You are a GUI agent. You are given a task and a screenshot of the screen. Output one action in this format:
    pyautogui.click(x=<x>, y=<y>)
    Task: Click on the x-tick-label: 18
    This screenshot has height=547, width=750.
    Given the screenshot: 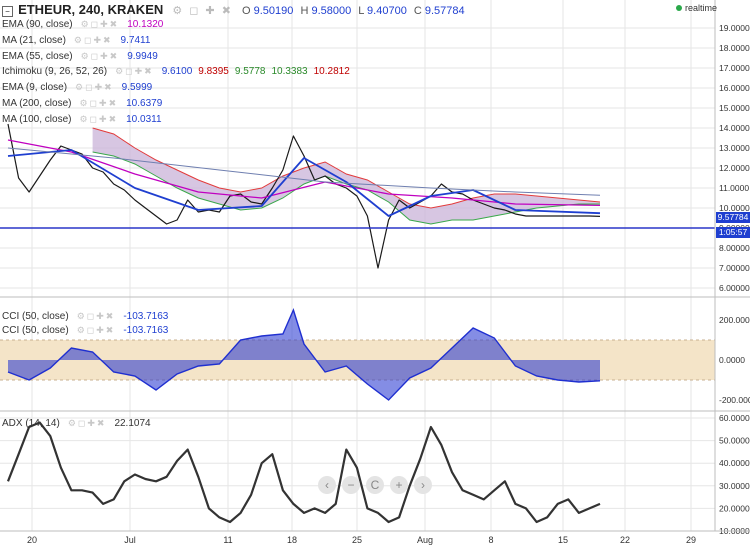 What is the action you would take?
    pyautogui.click(x=292, y=540)
    